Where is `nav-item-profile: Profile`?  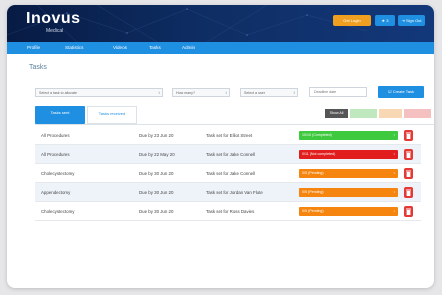 nav-item-profile: Profile is located at coordinates (33, 48).